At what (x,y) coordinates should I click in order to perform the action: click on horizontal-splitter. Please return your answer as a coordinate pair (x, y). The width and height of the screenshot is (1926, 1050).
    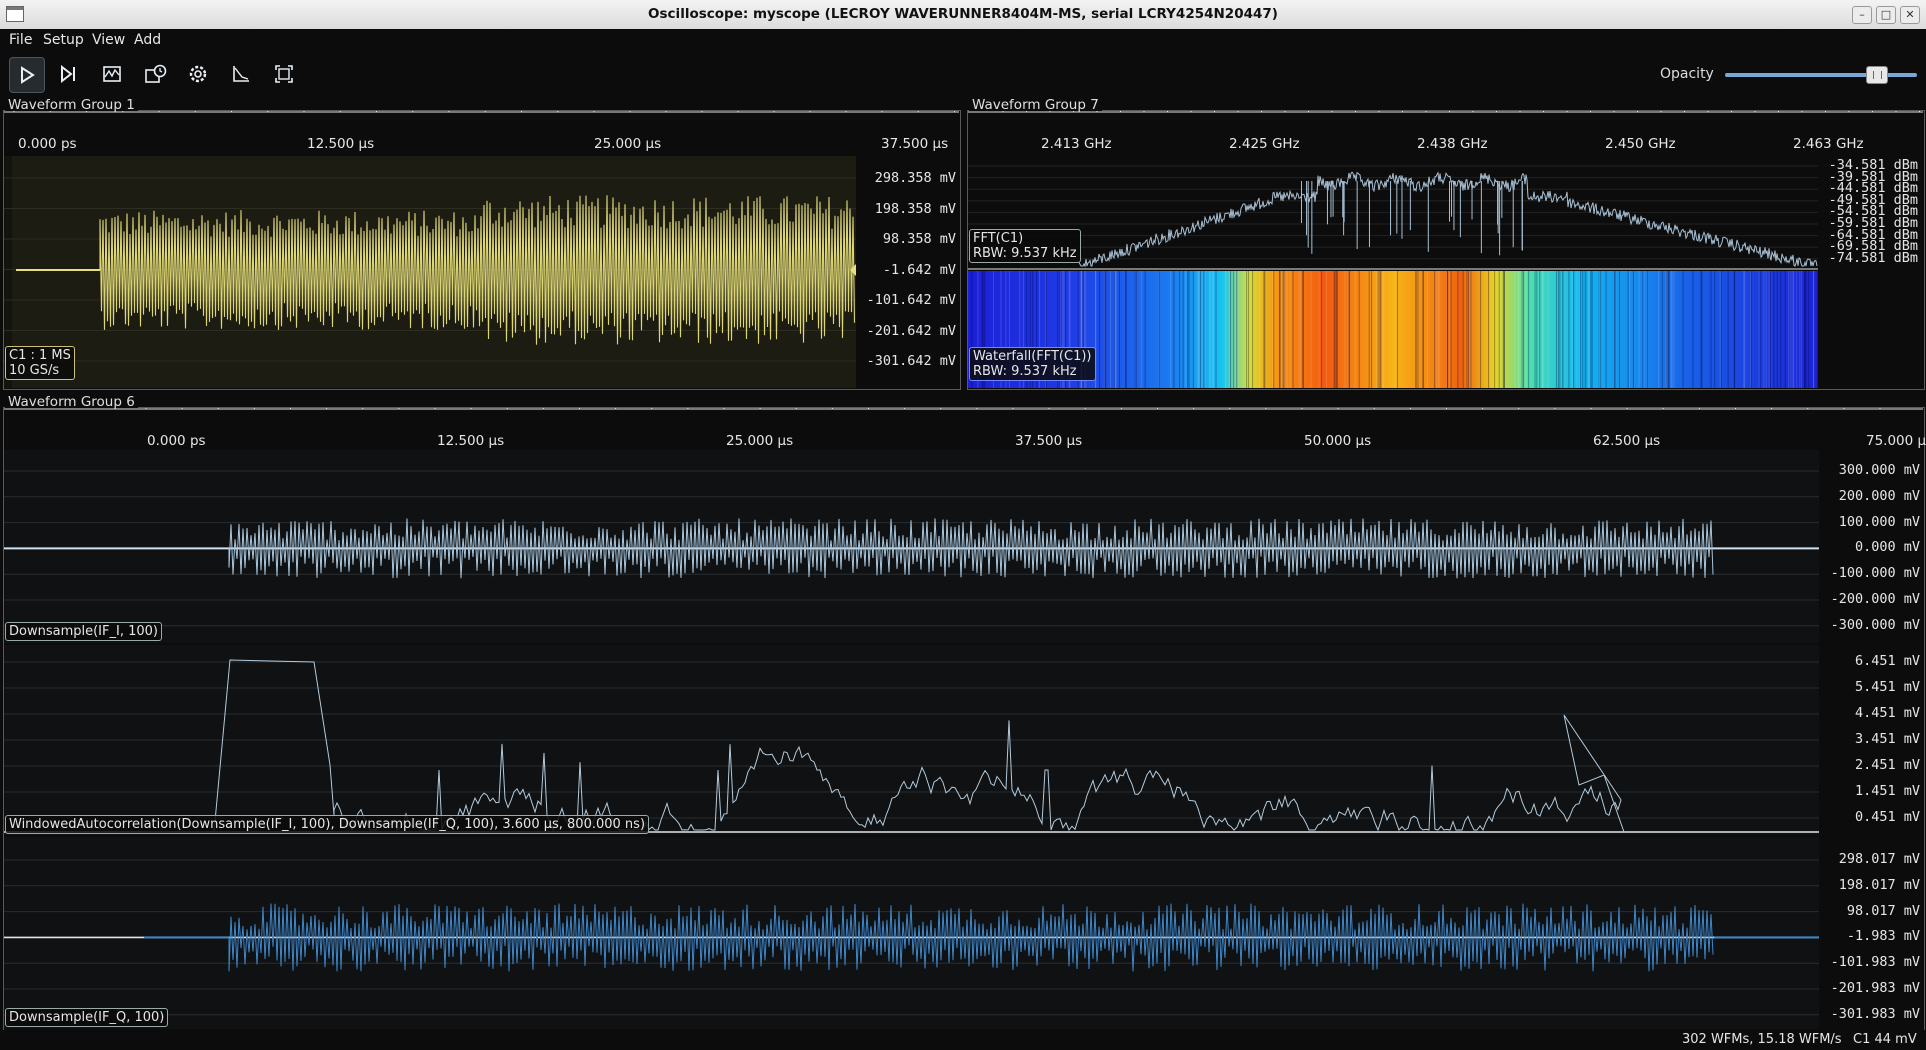
    Looking at the image, I should click on (963, 392).